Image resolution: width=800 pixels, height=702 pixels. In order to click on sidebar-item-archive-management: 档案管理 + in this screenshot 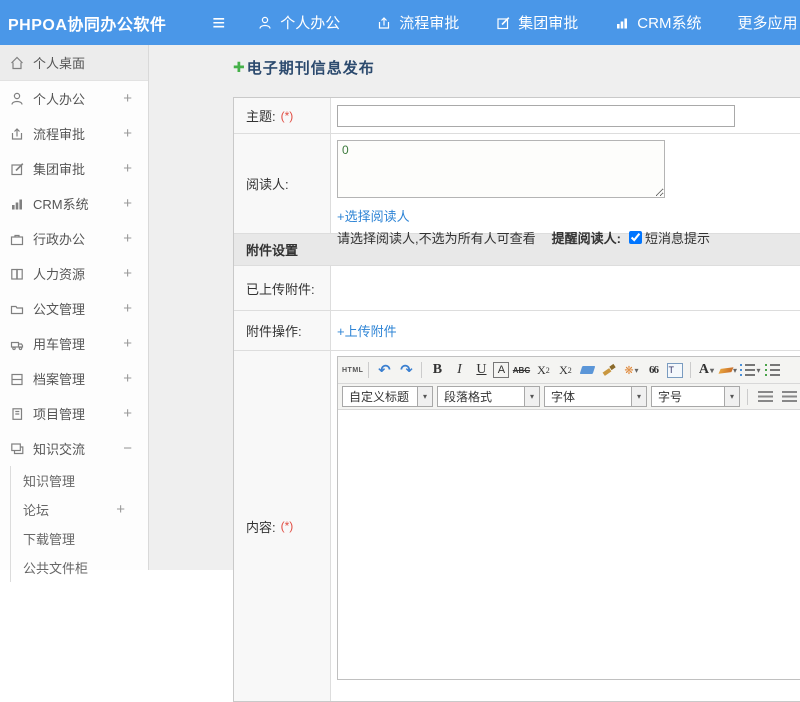, I will do `click(74, 378)`.